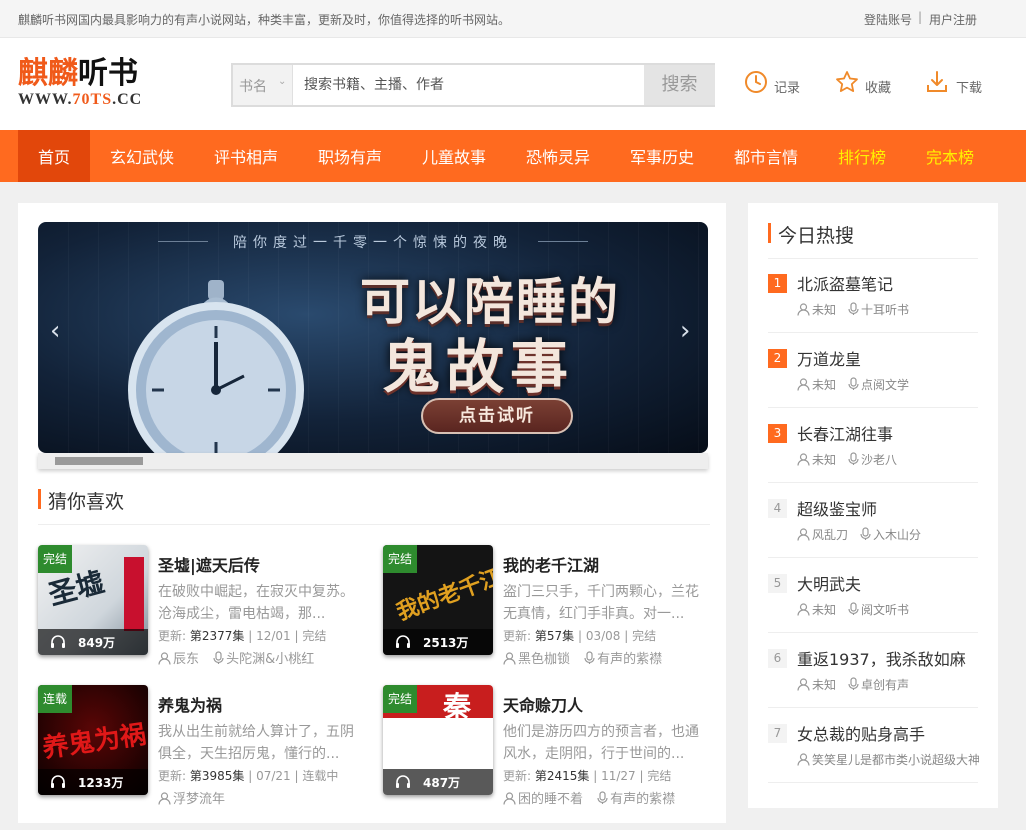 This screenshot has width=1026, height=830. What do you see at coordinates (950, 156) in the screenshot?
I see `nav-completed-ranking: 完本榜` at bounding box center [950, 156].